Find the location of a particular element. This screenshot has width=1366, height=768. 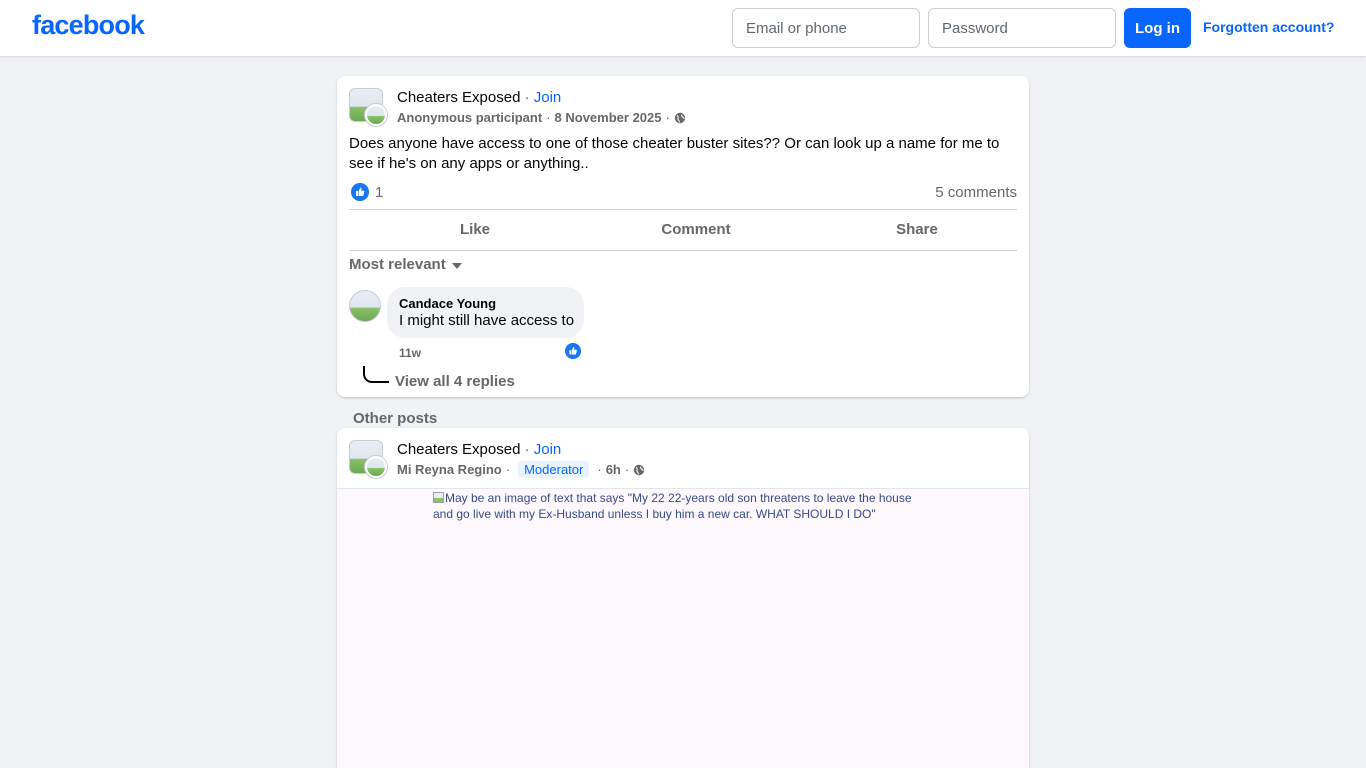

post-time: 6h is located at coordinates (613, 469).